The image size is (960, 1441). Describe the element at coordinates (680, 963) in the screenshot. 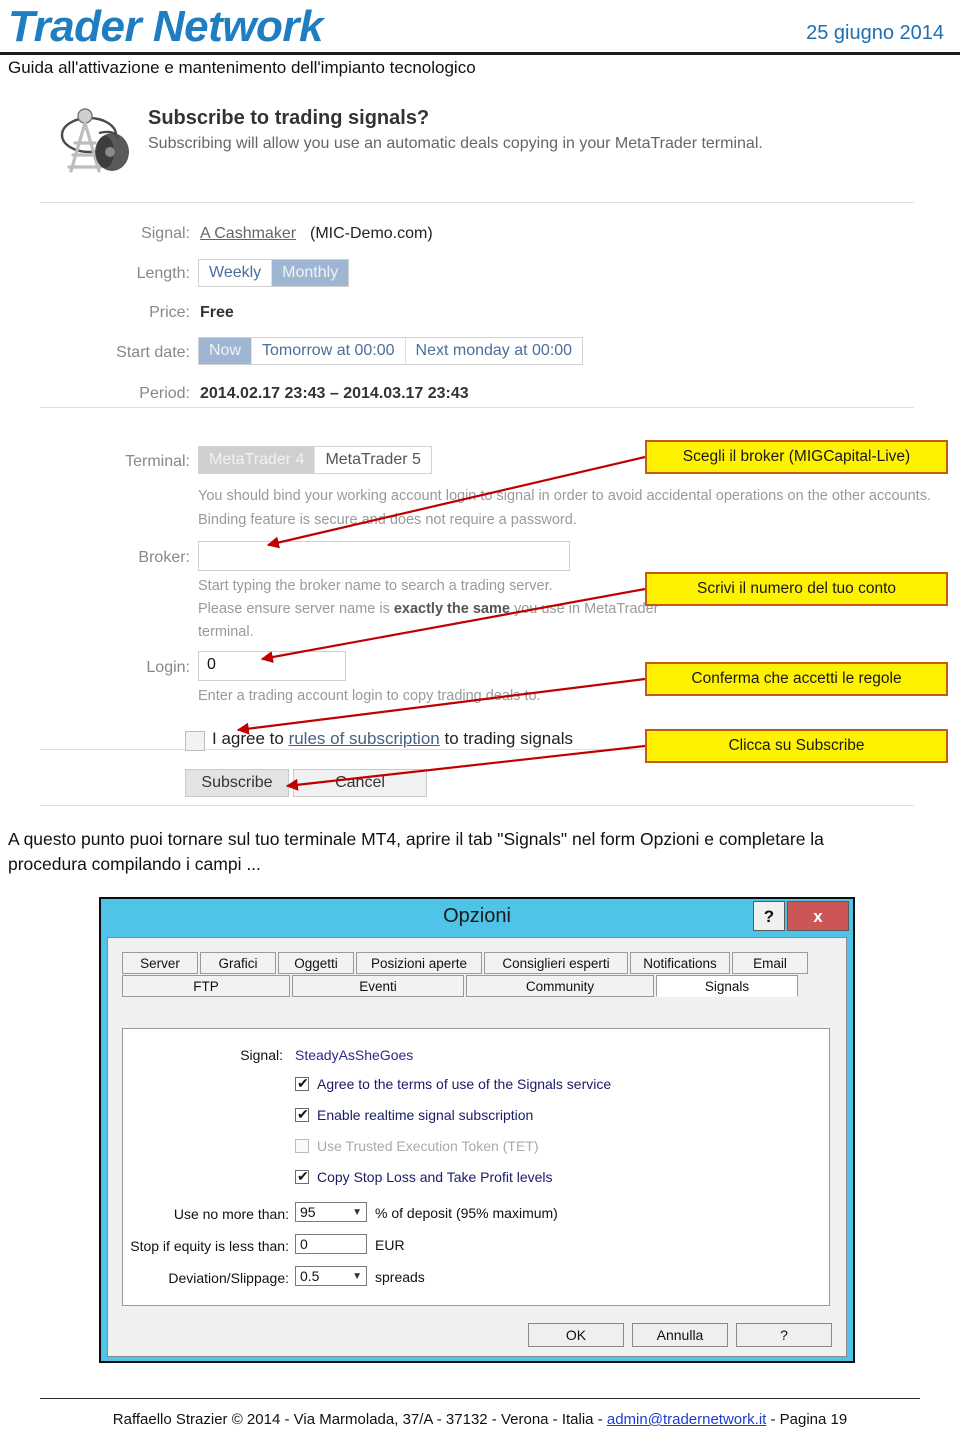

I see `tab-notifications: Notifications` at that location.